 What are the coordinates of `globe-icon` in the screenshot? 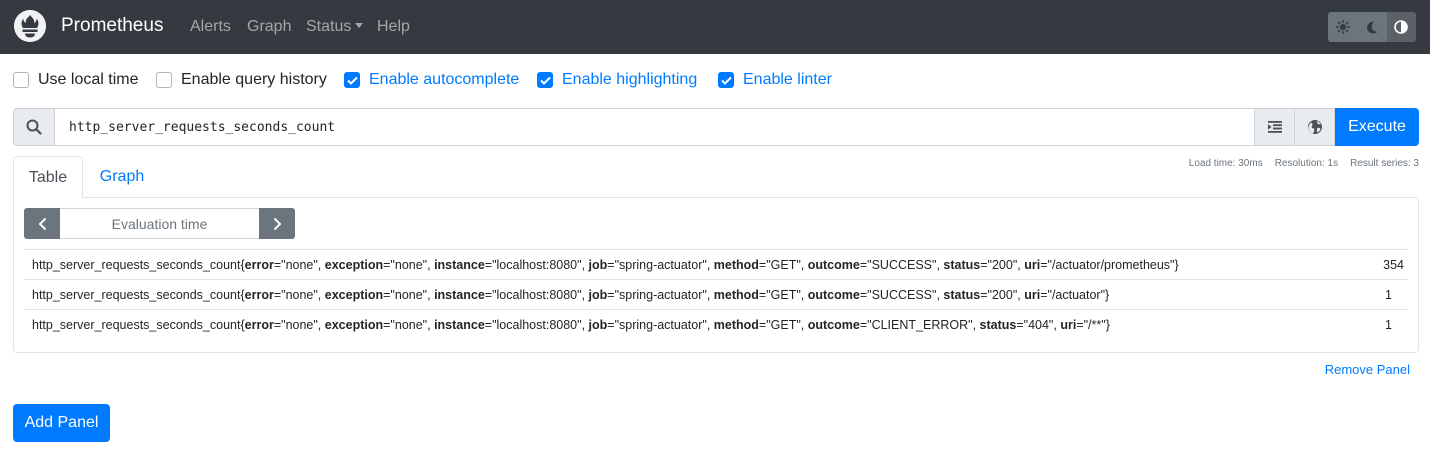 It's located at (1314, 127).